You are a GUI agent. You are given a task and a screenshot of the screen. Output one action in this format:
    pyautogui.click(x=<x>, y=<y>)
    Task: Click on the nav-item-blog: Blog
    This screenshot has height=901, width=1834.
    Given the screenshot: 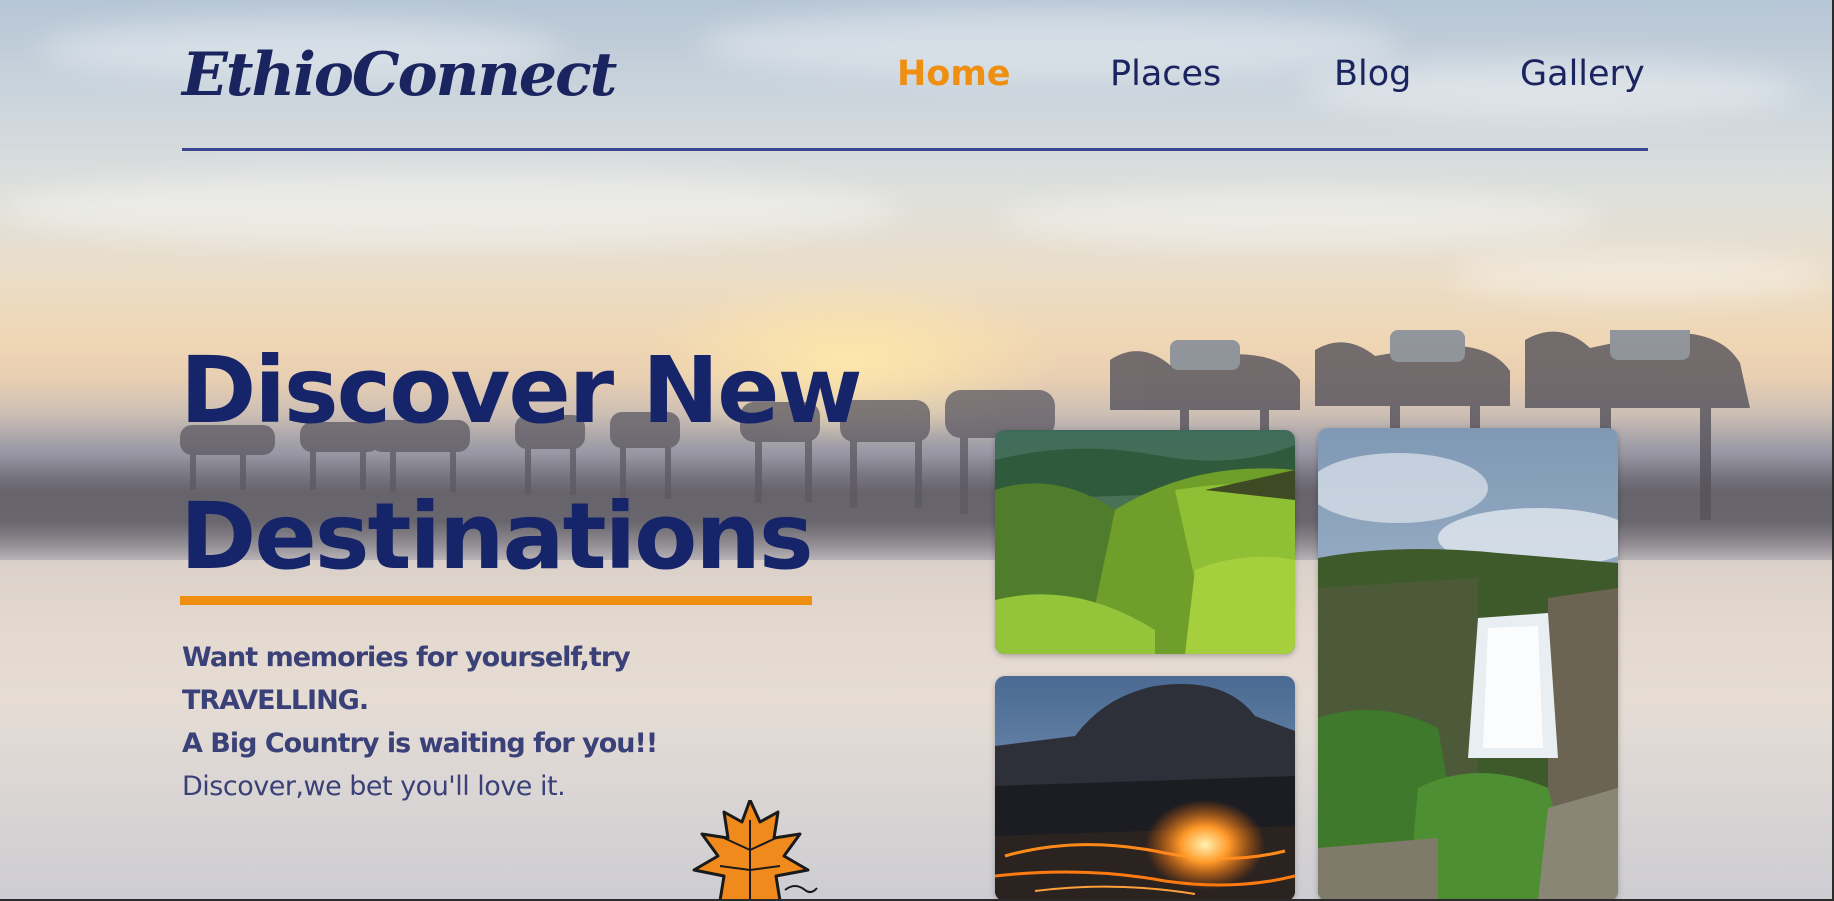 What is the action you would take?
    pyautogui.click(x=1372, y=74)
    